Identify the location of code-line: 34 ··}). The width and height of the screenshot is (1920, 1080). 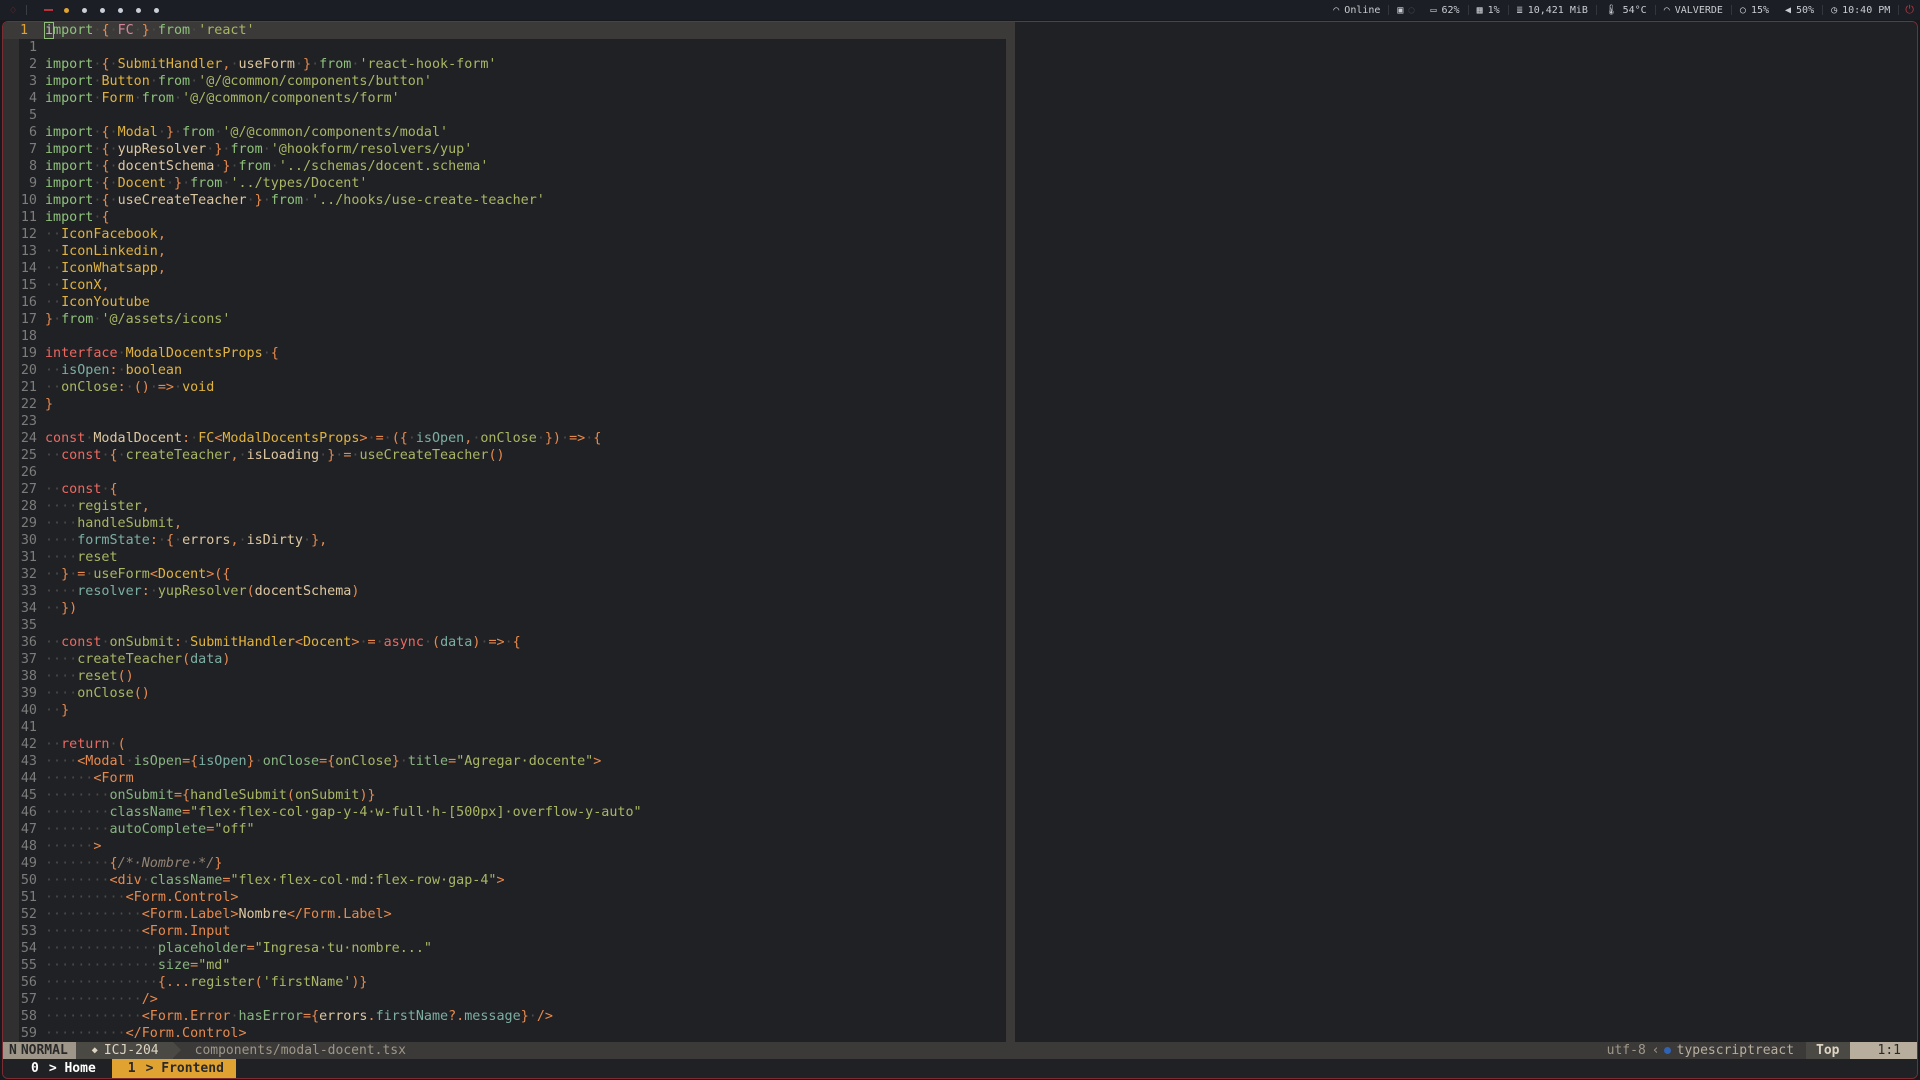
(504, 608).